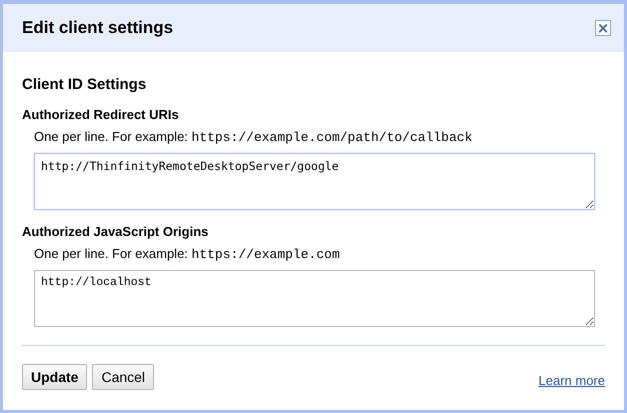 This screenshot has height=413, width=627. I want to click on field-hint: One per line. For example: https://example.com, so click(187, 254).